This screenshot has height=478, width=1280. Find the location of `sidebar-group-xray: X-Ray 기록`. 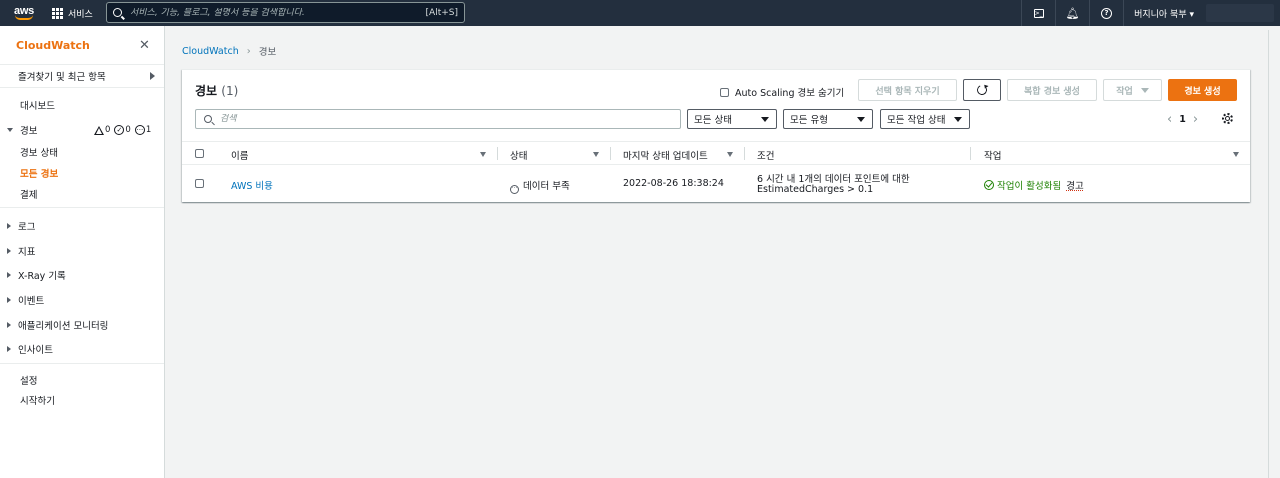

sidebar-group-xray: X-Ray 기록 is located at coordinates (36, 275).